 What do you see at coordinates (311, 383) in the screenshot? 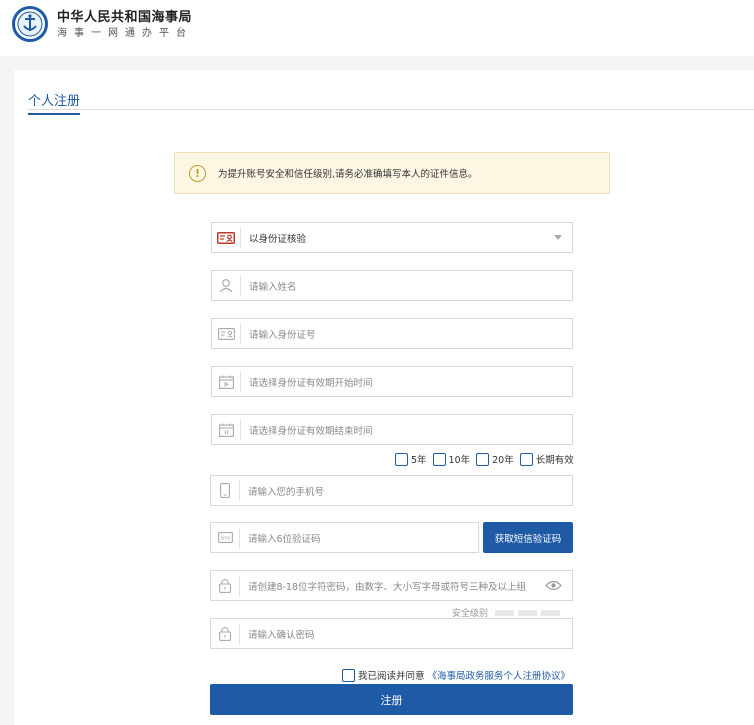
I see `id-start-date-placeholder: 请选择身份证有效期开始时间` at bounding box center [311, 383].